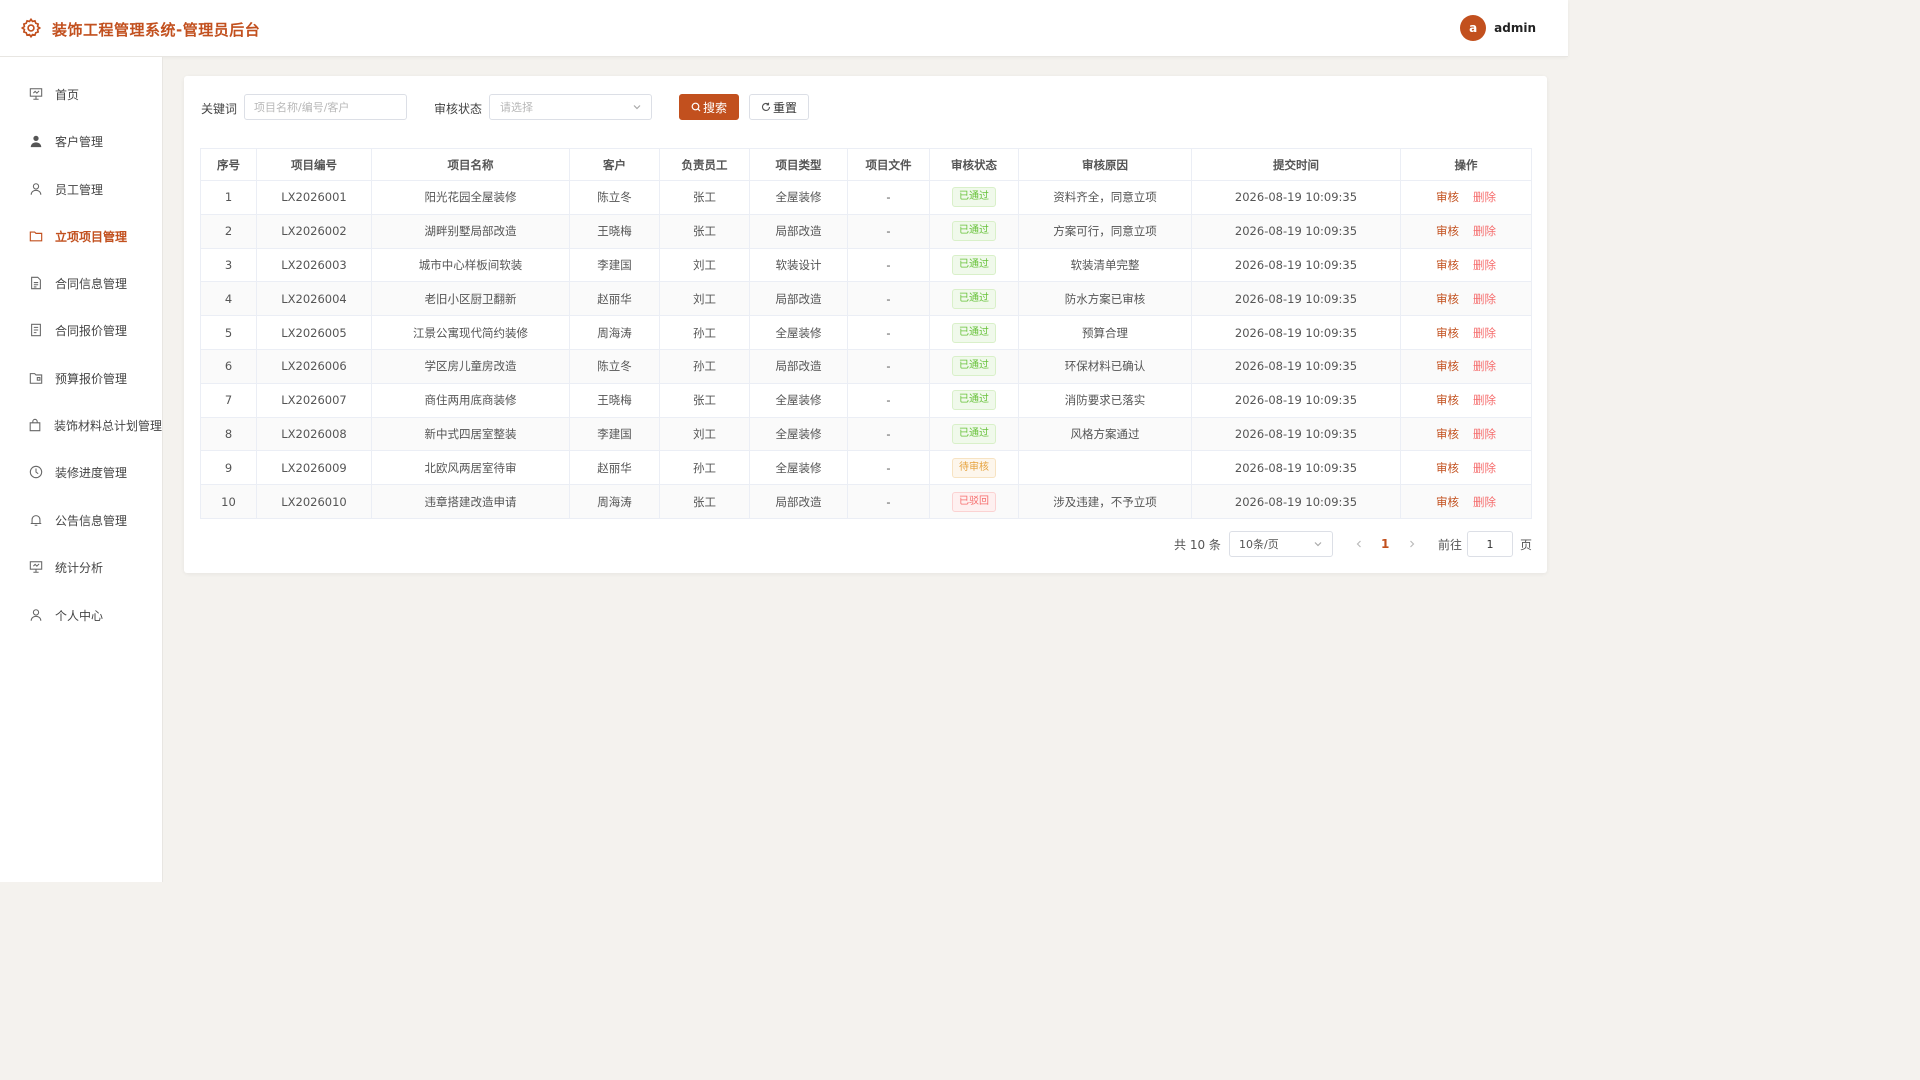  I want to click on sidebar-item-home: 首页, so click(81, 94).